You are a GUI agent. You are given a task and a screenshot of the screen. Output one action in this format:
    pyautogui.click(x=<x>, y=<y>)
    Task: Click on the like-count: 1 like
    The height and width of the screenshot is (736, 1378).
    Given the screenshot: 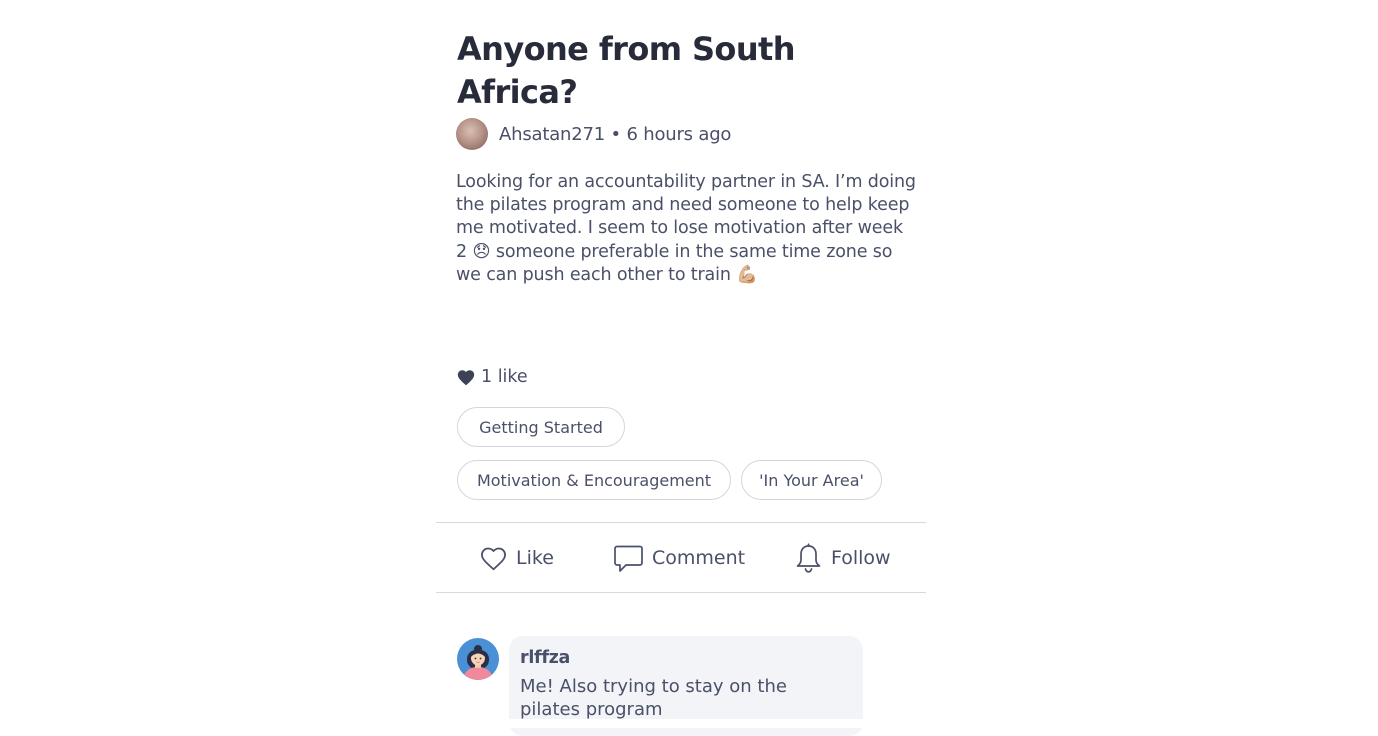 What is the action you would take?
    pyautogui.click(x=492, y=377)
    